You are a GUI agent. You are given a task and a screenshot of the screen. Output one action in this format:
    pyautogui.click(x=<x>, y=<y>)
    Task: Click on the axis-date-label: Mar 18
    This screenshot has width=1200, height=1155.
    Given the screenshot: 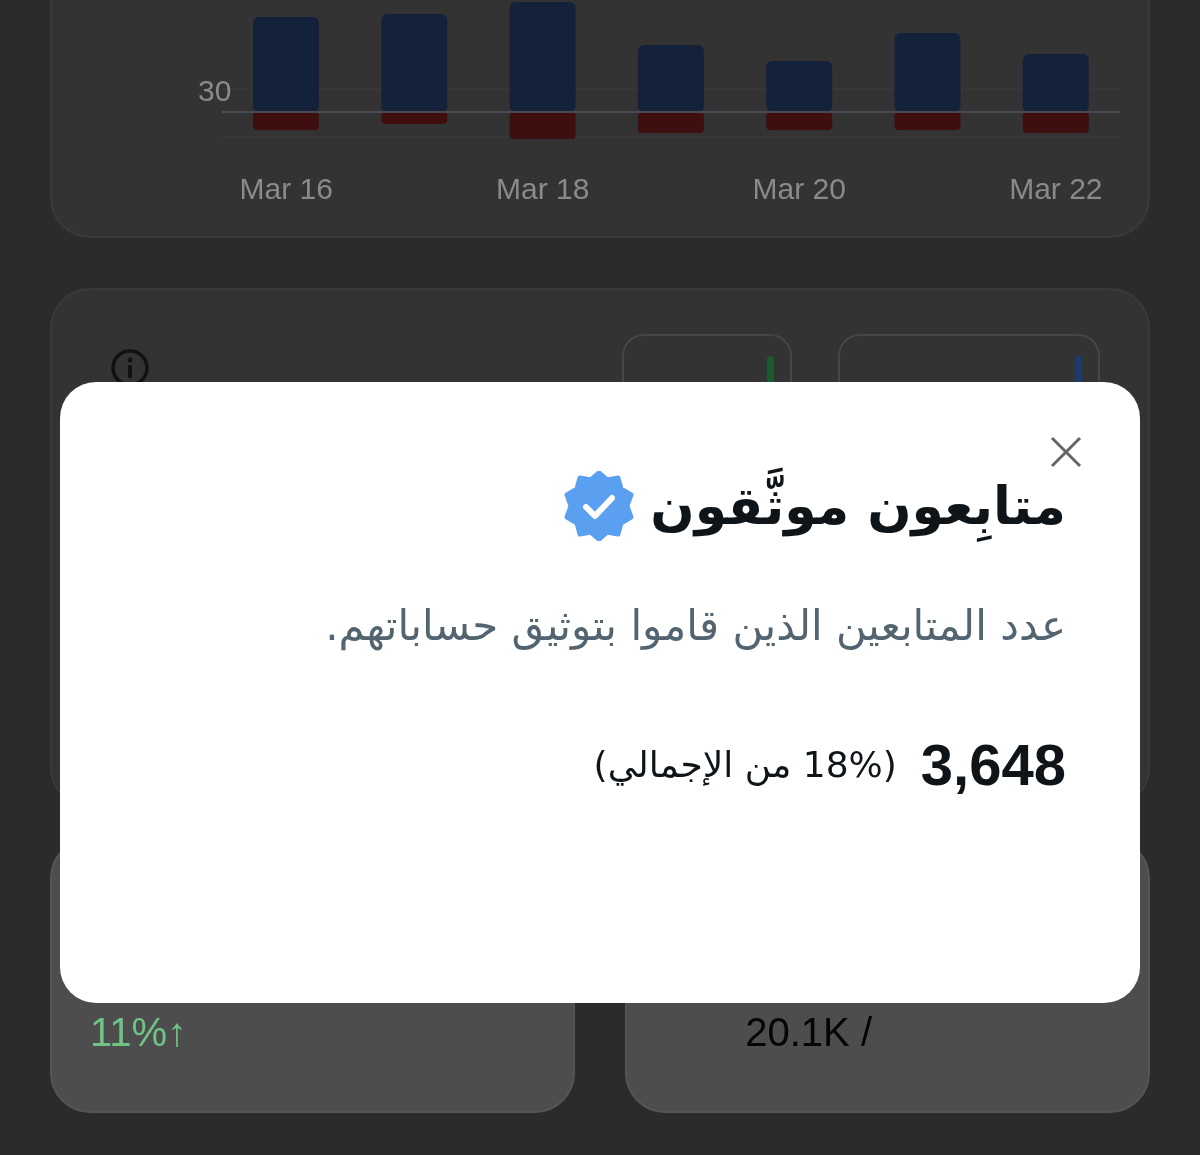 What is the action you would take?
    pyautogui.click(x=543, y=189)
    